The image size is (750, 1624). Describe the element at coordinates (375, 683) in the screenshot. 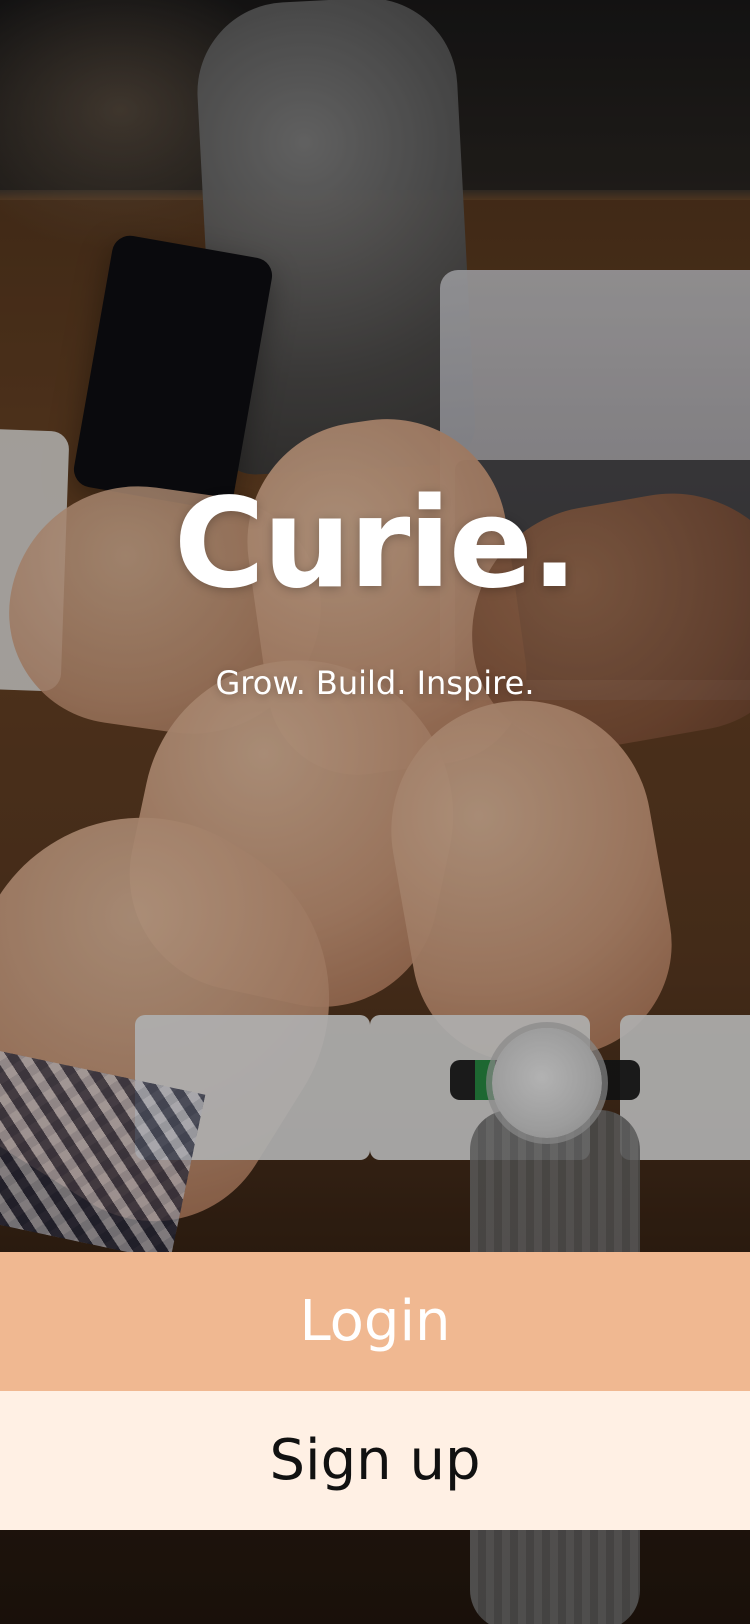

I see `app-tagline: Grow. Build. Inspire.` at that location.